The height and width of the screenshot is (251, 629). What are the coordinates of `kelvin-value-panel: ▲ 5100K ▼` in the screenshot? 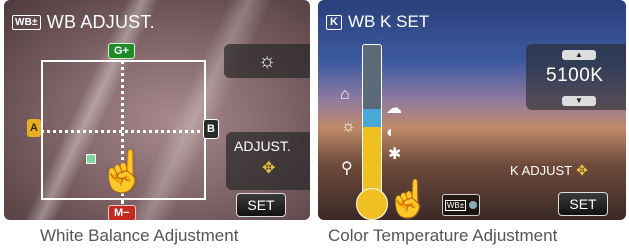 It's located at (576, 77).